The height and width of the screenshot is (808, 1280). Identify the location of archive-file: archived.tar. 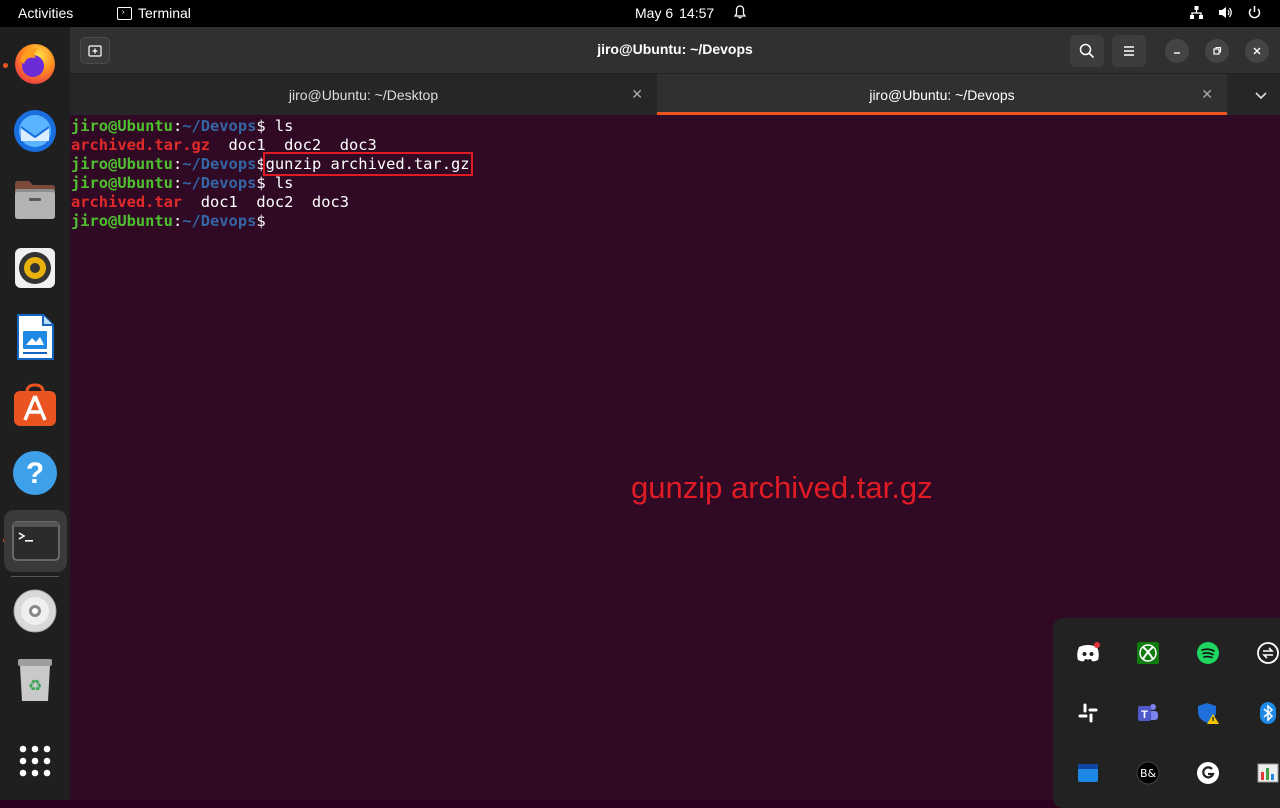
(127, 202).